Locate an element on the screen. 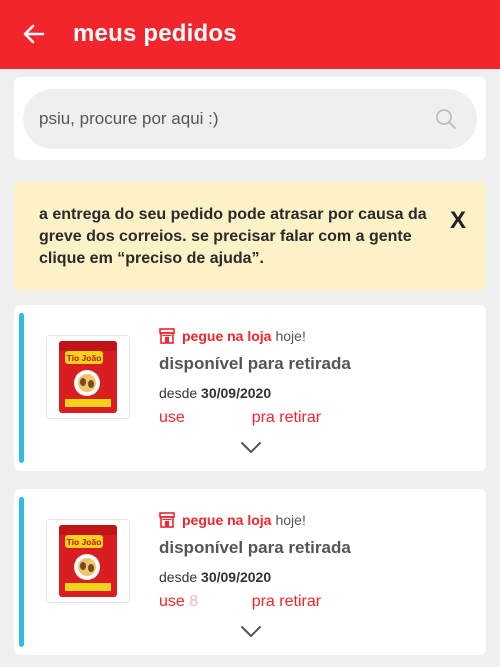 The height and width of the screenshot is (667, 500). page-title: meus pedidos is located at coordinates (155, 33).